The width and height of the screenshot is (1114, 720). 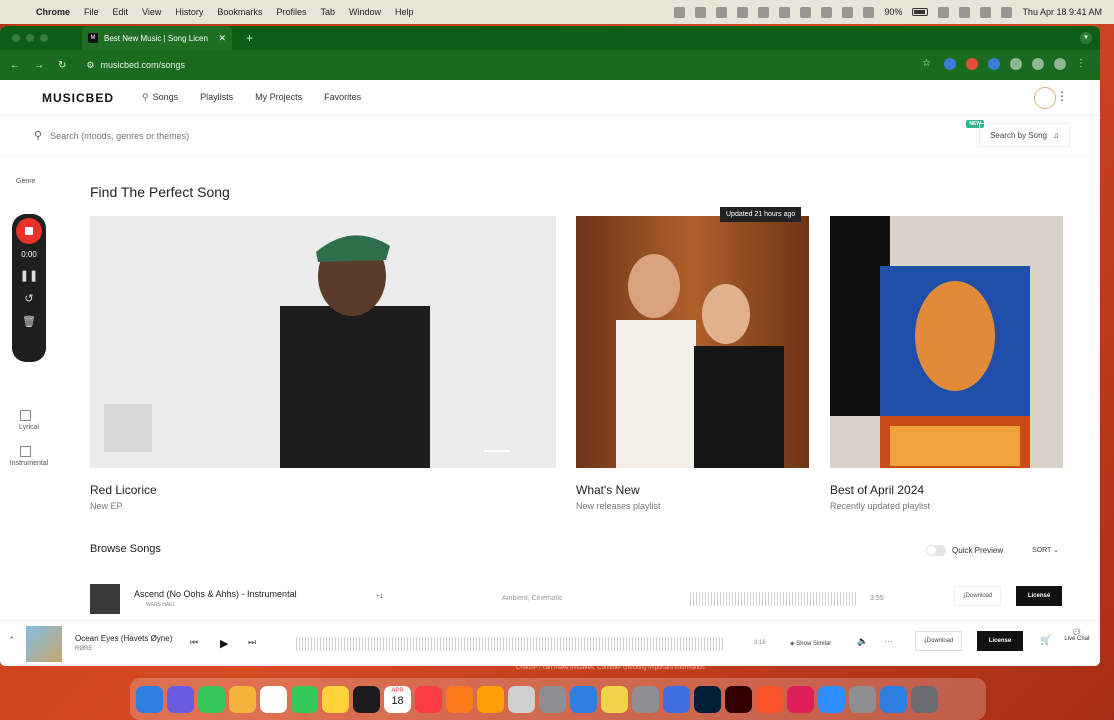 I want to click on live-chat-button: 💬 Live Chat, so click(x=1077, y=635).